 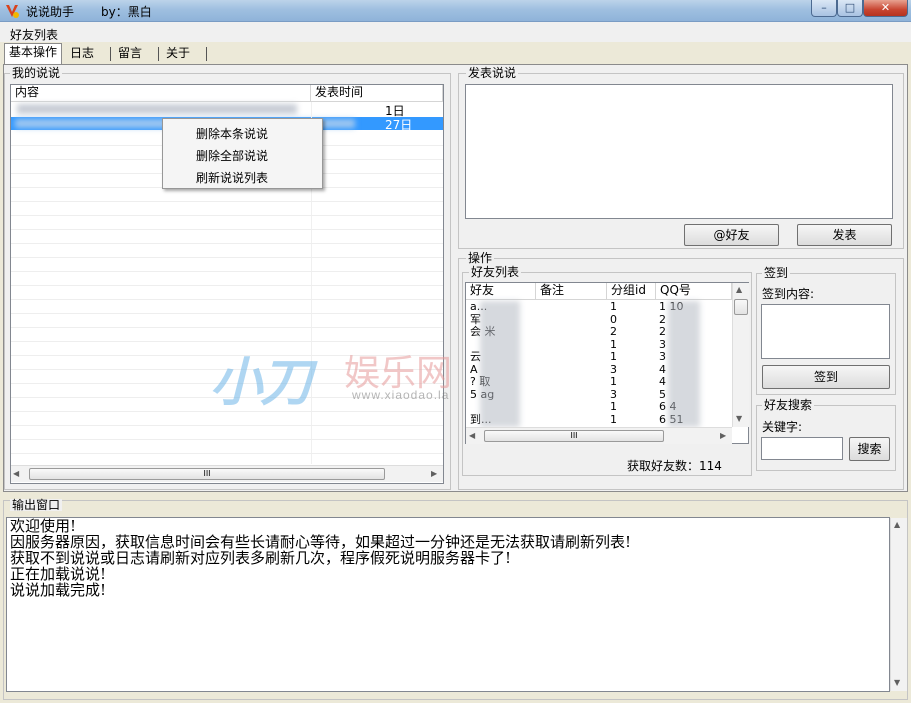 I want to click on tab-basic-ops: 基本操作, so click(x=33, y=53).